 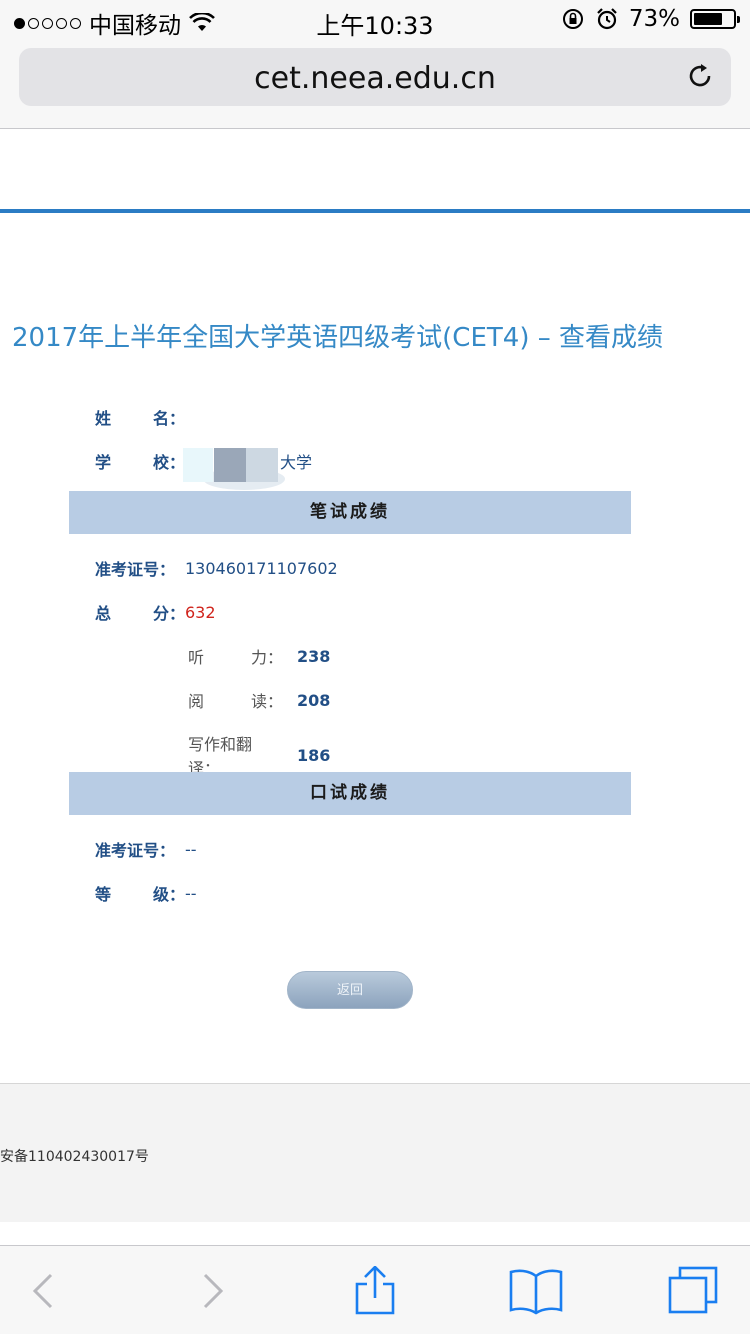 What do you see at coordinates (191, 849) in the screenshot?
I see `oral-exam-id-value: --` at bounding box center [191, 849].